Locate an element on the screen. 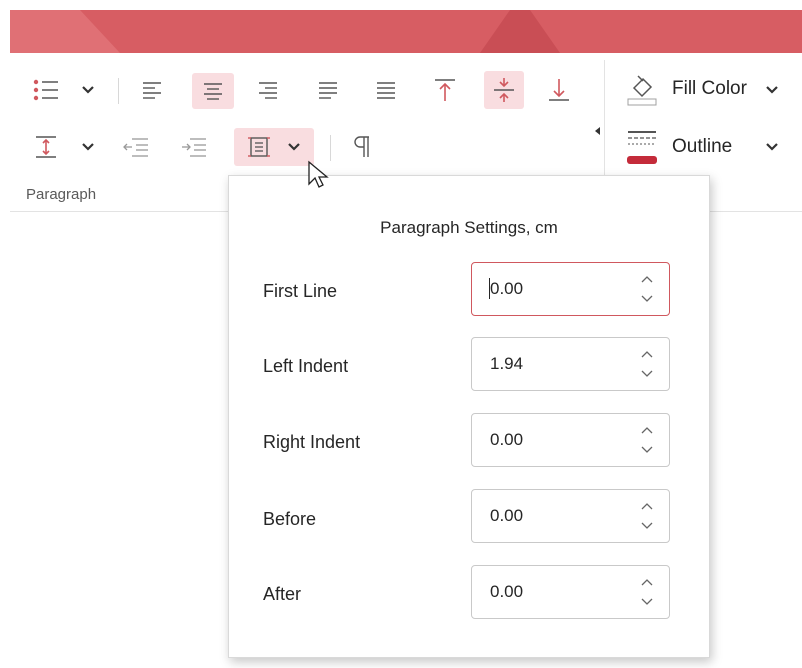 This screenshot has height=668, width=802. align-top-button is located at coordinates (445, 90).